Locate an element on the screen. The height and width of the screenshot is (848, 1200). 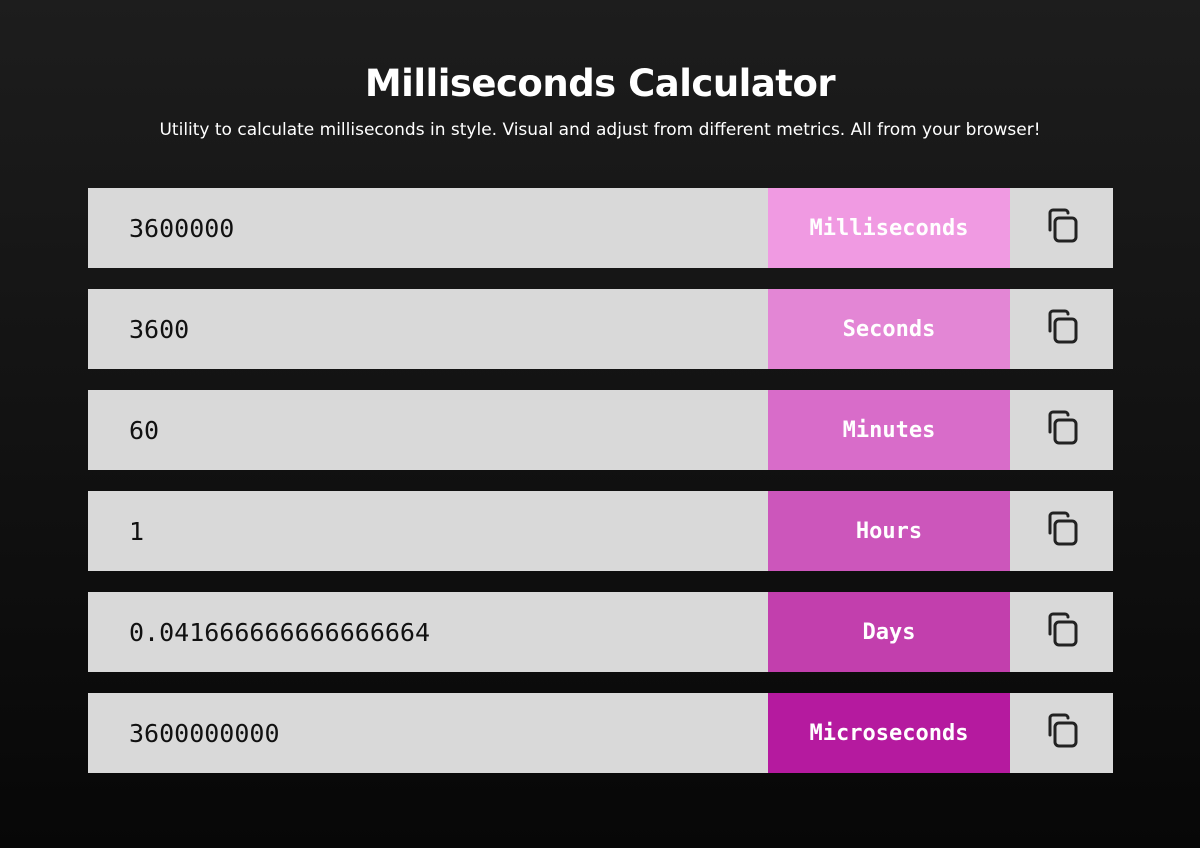
unit-label-microseconds: Microseconds is located at coordinates (889, 733).